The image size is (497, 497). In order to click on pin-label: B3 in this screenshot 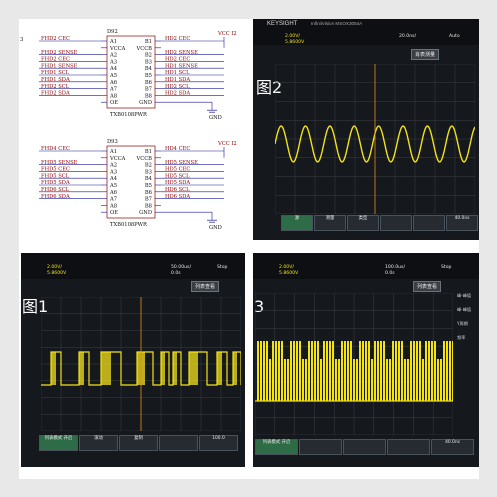, I will do `click(148, 172)`.